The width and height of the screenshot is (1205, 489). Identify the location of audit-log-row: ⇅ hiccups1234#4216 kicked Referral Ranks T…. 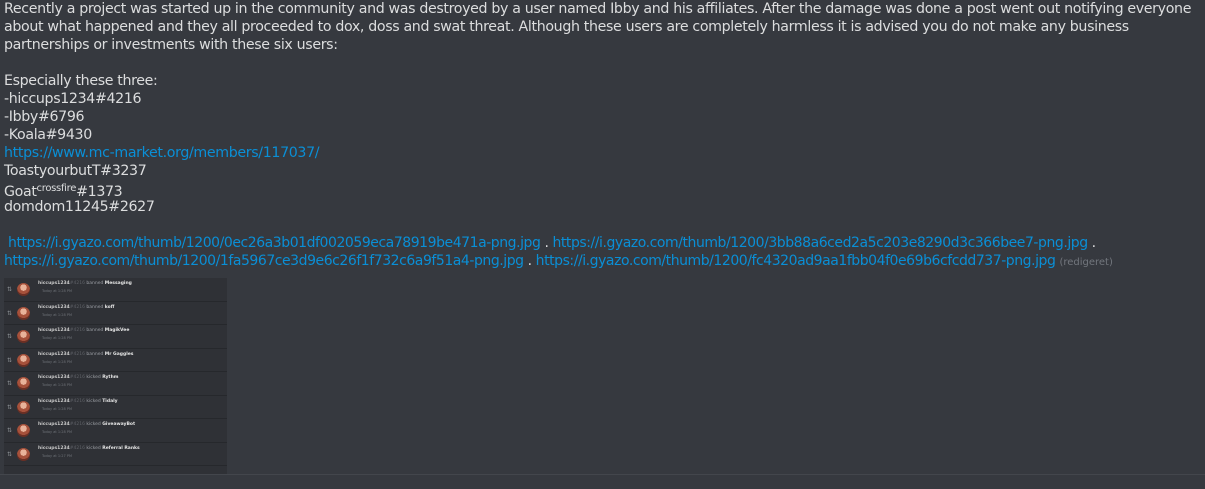
(115, 454).